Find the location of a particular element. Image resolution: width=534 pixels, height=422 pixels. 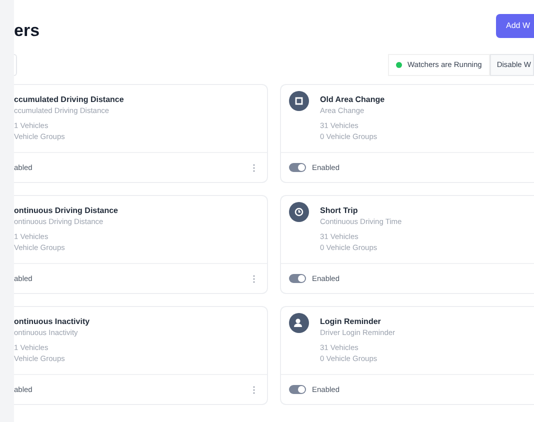

watcher-title: ccumulated Driving Distance is located at coordinates (69, 99).